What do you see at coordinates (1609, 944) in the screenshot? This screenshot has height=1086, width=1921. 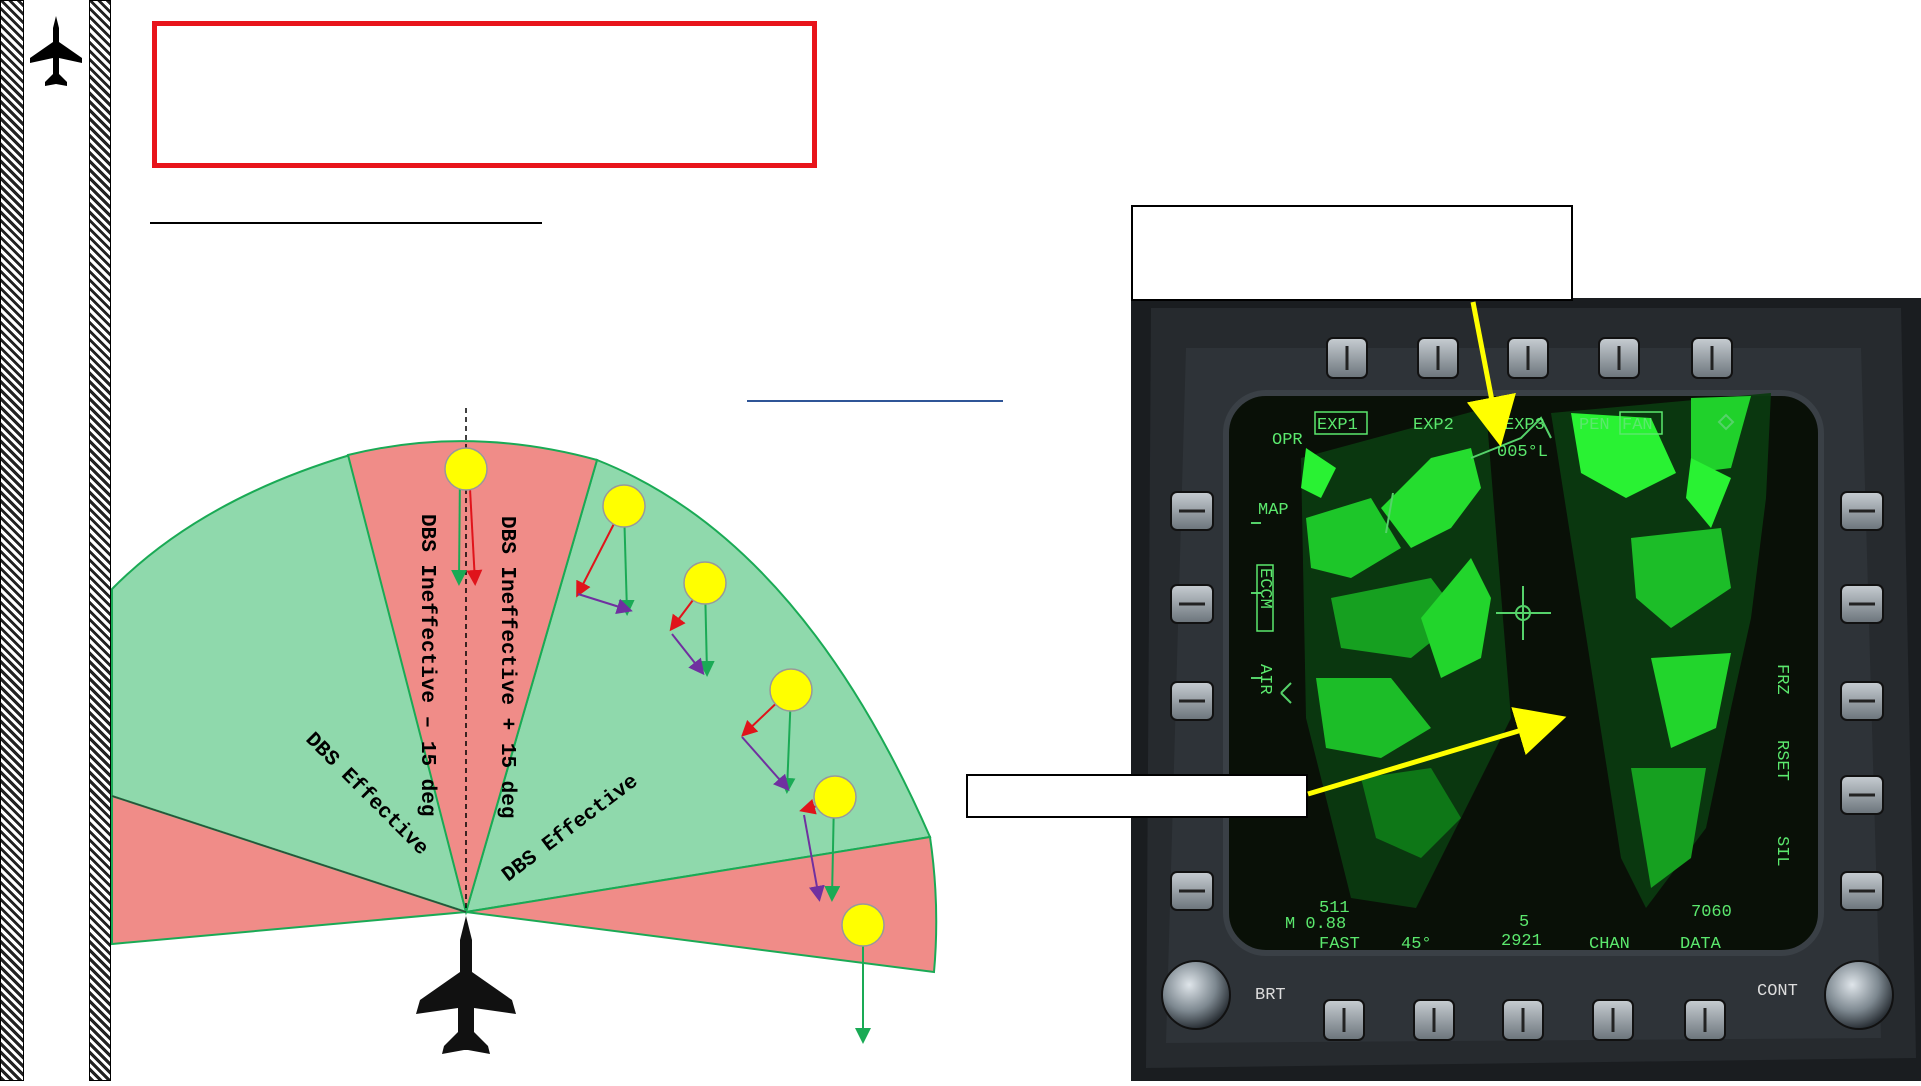 I see `osb-chan: CHAN` at bounding box center [1609, 944].